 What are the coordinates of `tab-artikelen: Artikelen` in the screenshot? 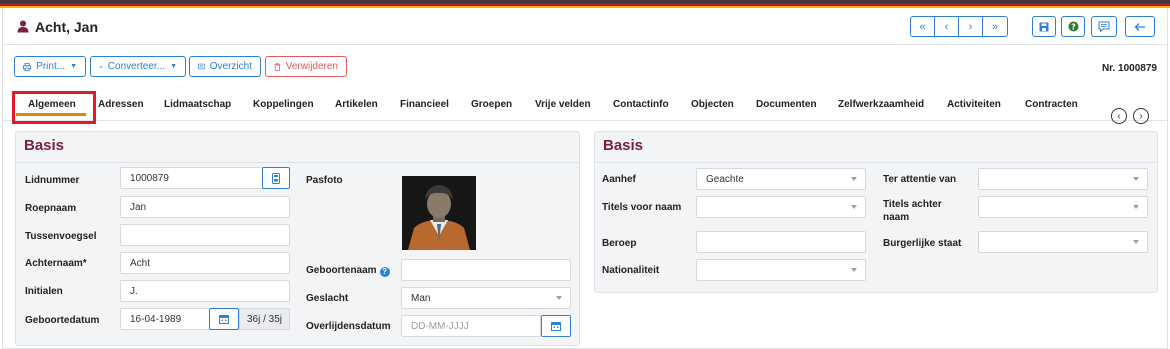 It's located at (356, 104).